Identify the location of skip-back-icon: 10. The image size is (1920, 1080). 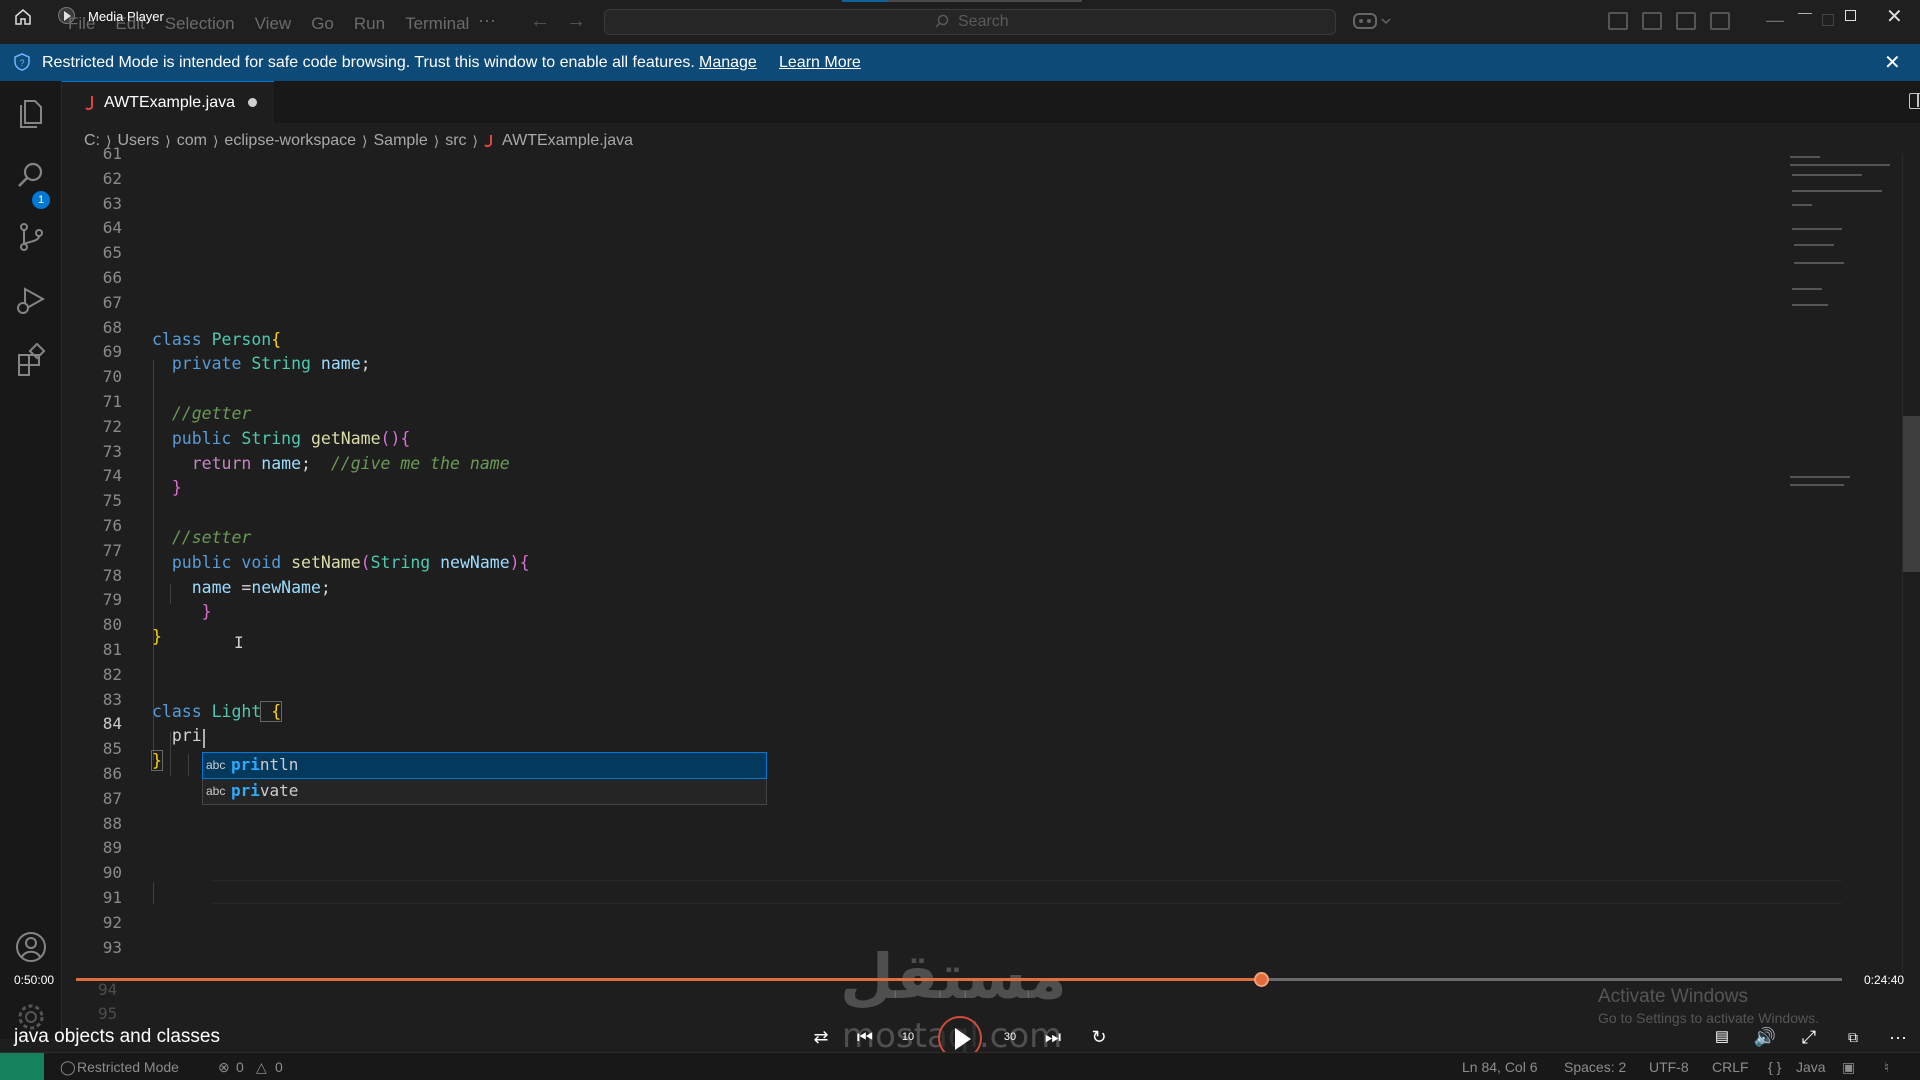
(908, 1037).